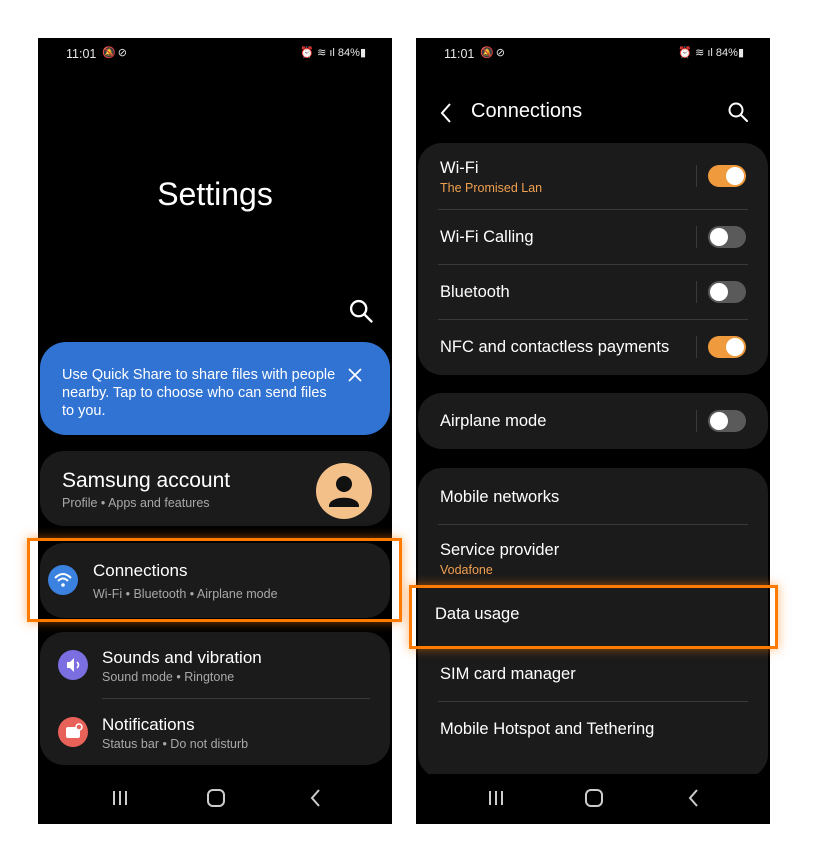  What do you see at coordinates (500, 497) in the screenshot?
I see `mobile-networks-title: Mobile networks` at bounding box center [500, 497].